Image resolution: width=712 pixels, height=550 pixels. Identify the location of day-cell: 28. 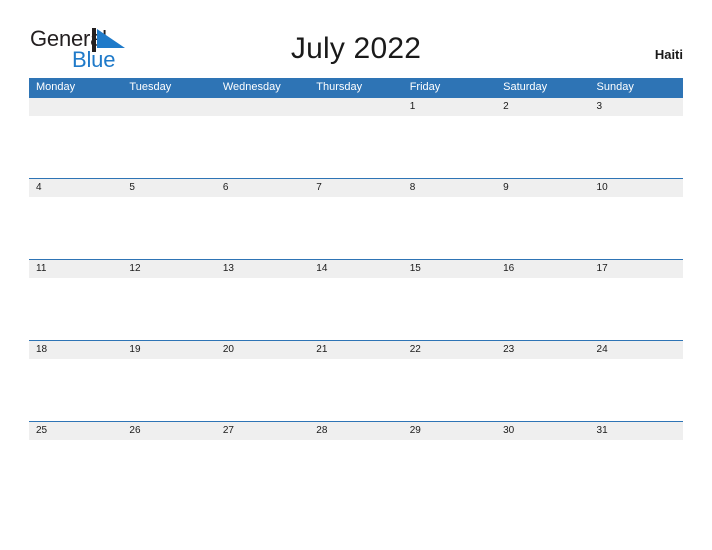
(355, 431).